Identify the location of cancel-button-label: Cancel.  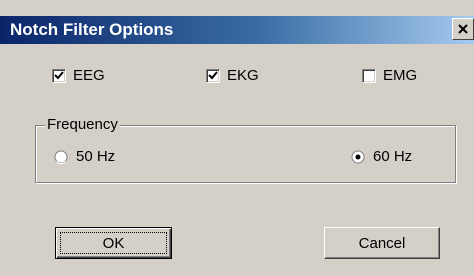
(382, 243).